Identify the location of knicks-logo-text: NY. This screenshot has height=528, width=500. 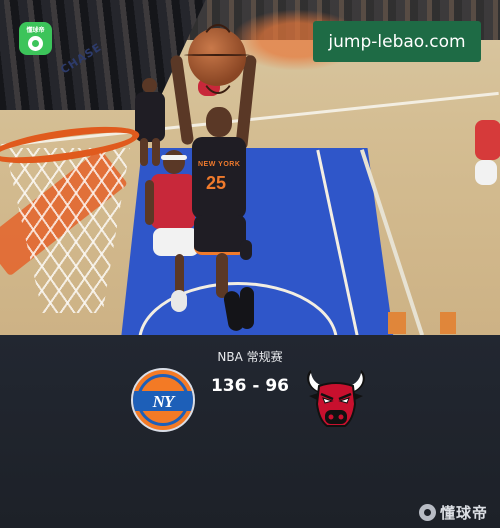
(163, 401).